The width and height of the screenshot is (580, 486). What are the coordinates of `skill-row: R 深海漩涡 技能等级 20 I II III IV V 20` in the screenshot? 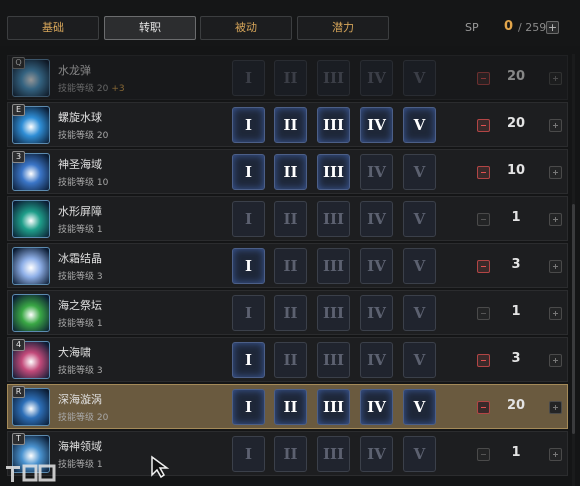 It's located at (287, 406).